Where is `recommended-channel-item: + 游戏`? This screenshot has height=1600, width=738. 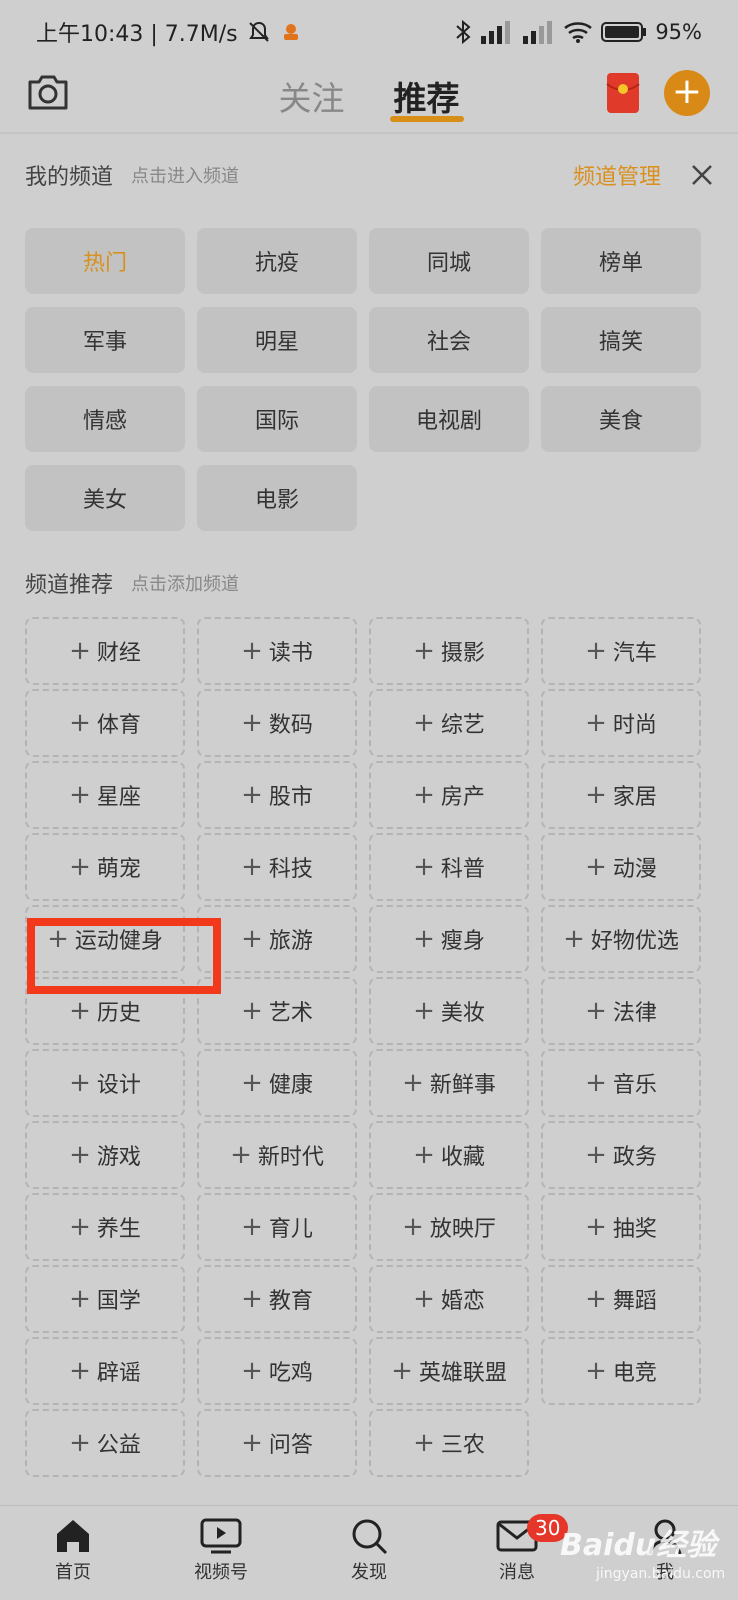 recommended-channel-item: + 游戏 is located at coordinates (105, 1155).